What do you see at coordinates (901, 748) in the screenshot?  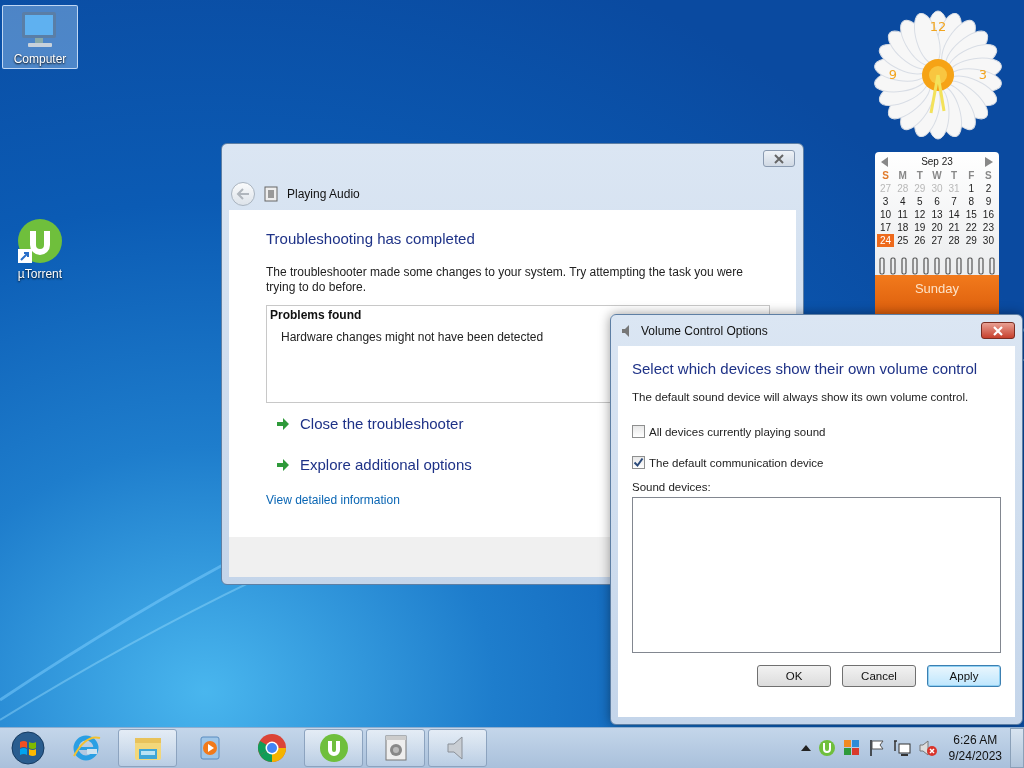 I see `network-icon` at bounding box center [901, 748].